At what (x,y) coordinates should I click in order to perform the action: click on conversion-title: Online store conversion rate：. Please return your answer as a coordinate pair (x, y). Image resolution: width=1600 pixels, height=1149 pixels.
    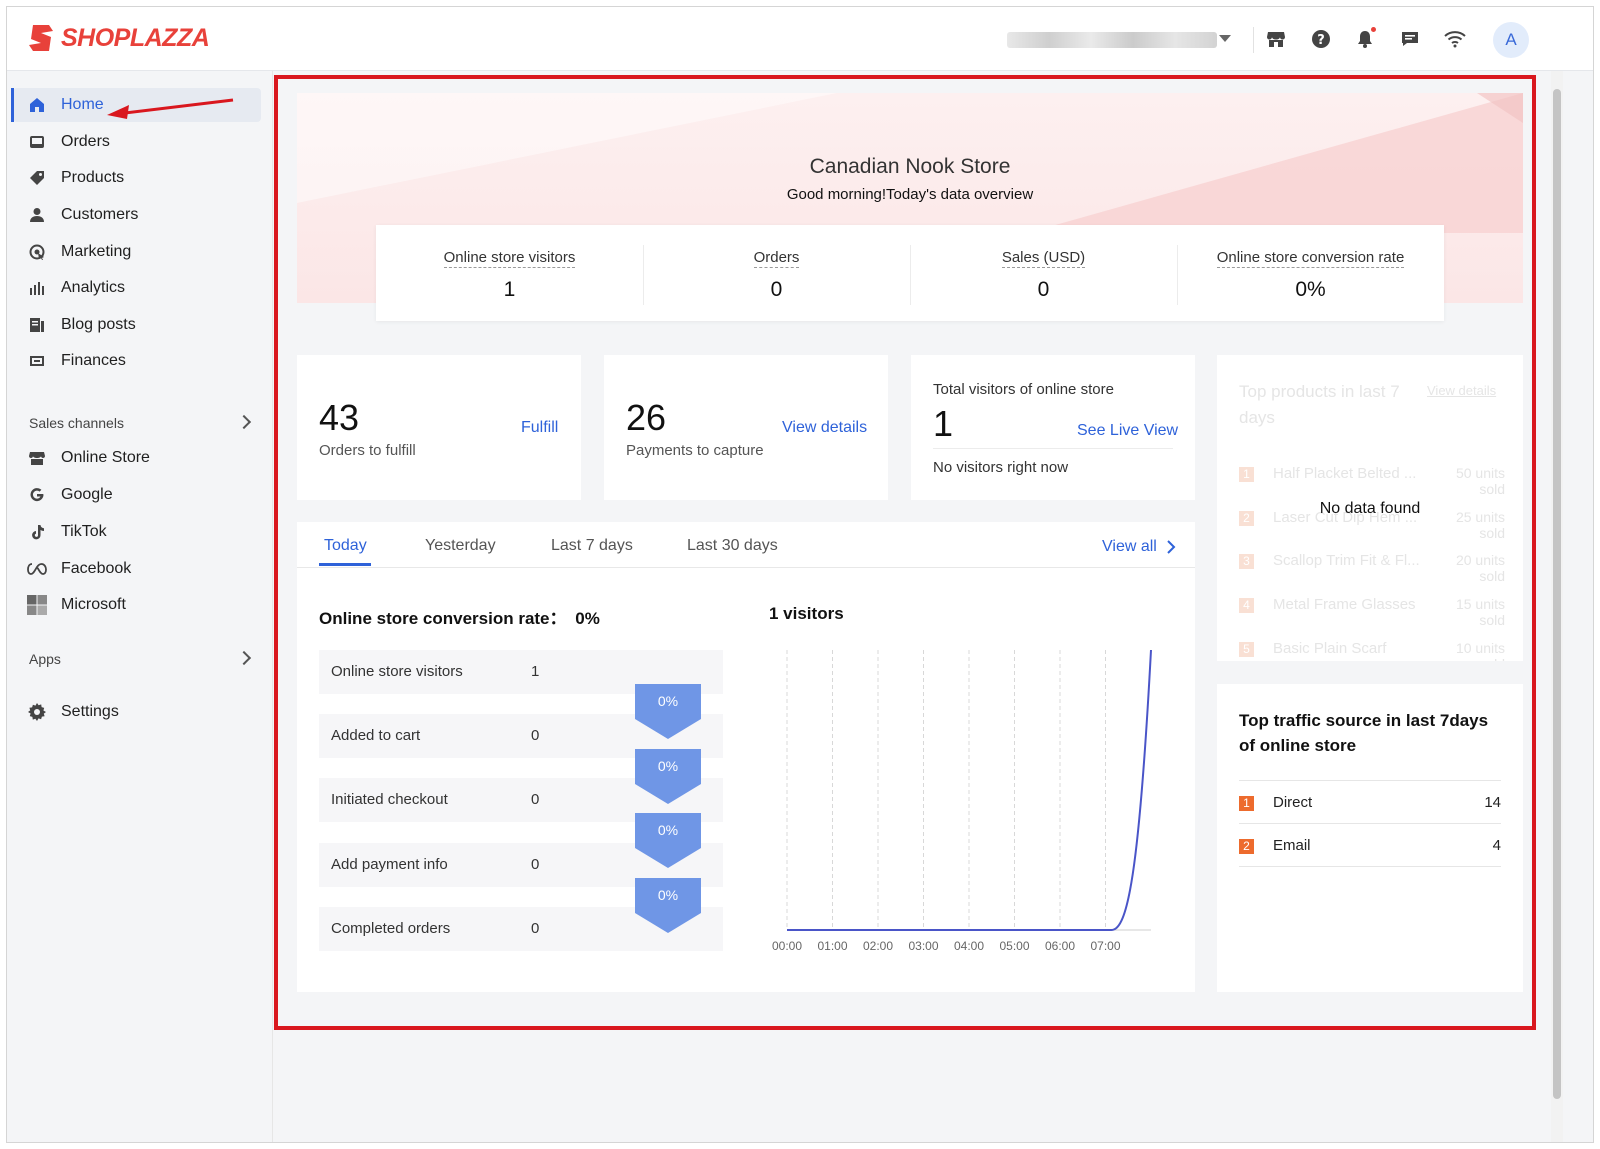
    Looking at the image, I should click on (443, 618).